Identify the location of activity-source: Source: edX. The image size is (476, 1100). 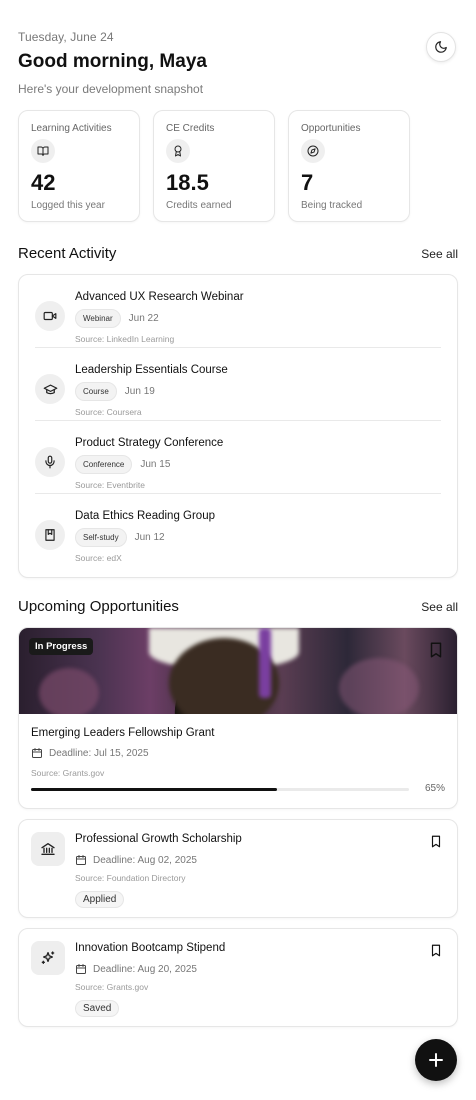
(98, 558).